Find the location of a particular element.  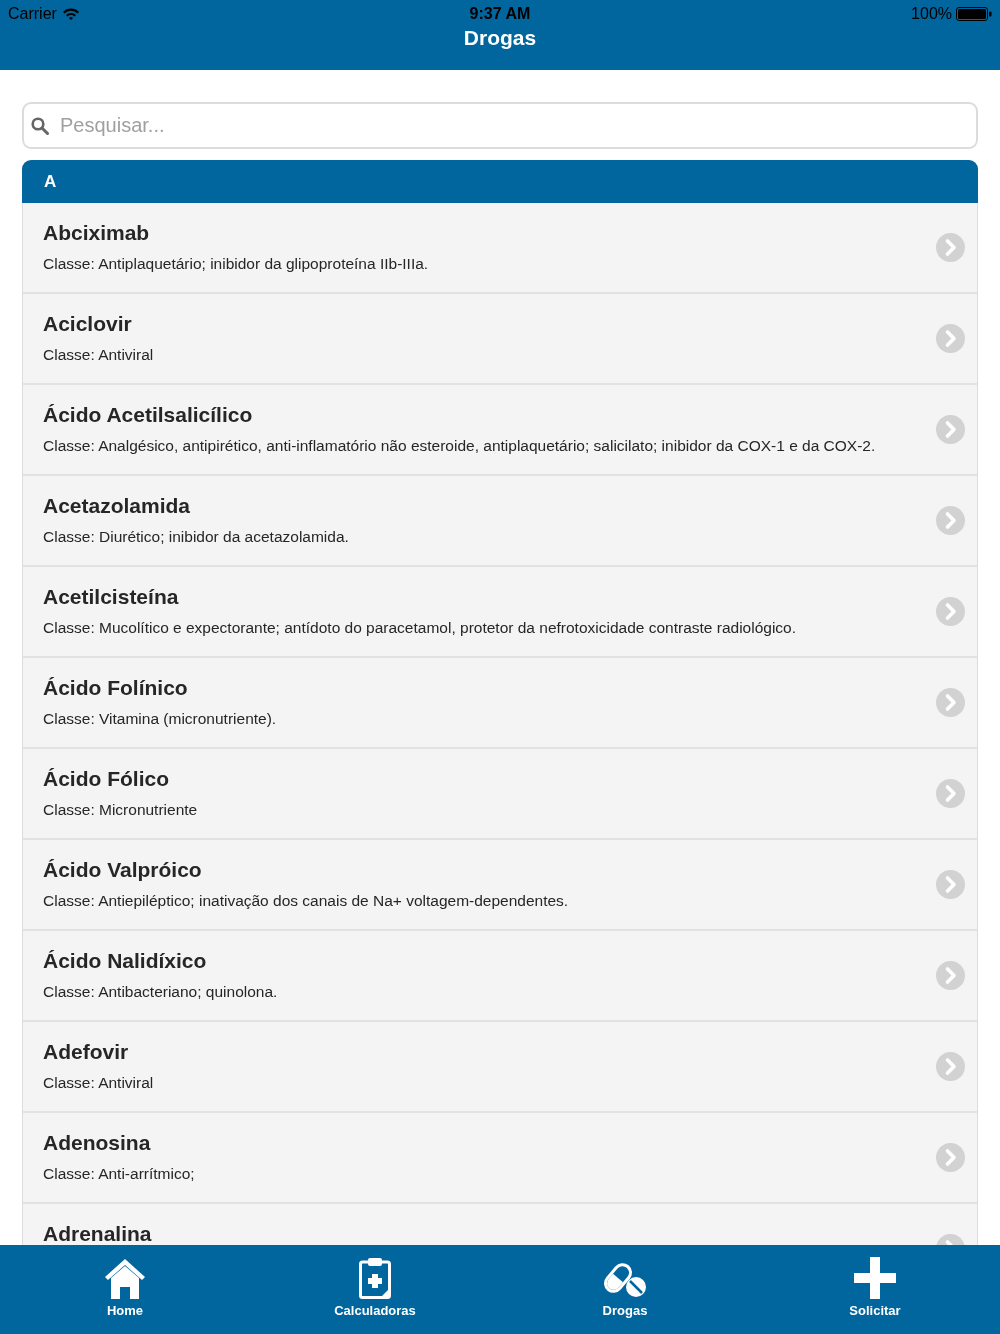

clipboard-plus-icon is located at coordinates (375, 1278).